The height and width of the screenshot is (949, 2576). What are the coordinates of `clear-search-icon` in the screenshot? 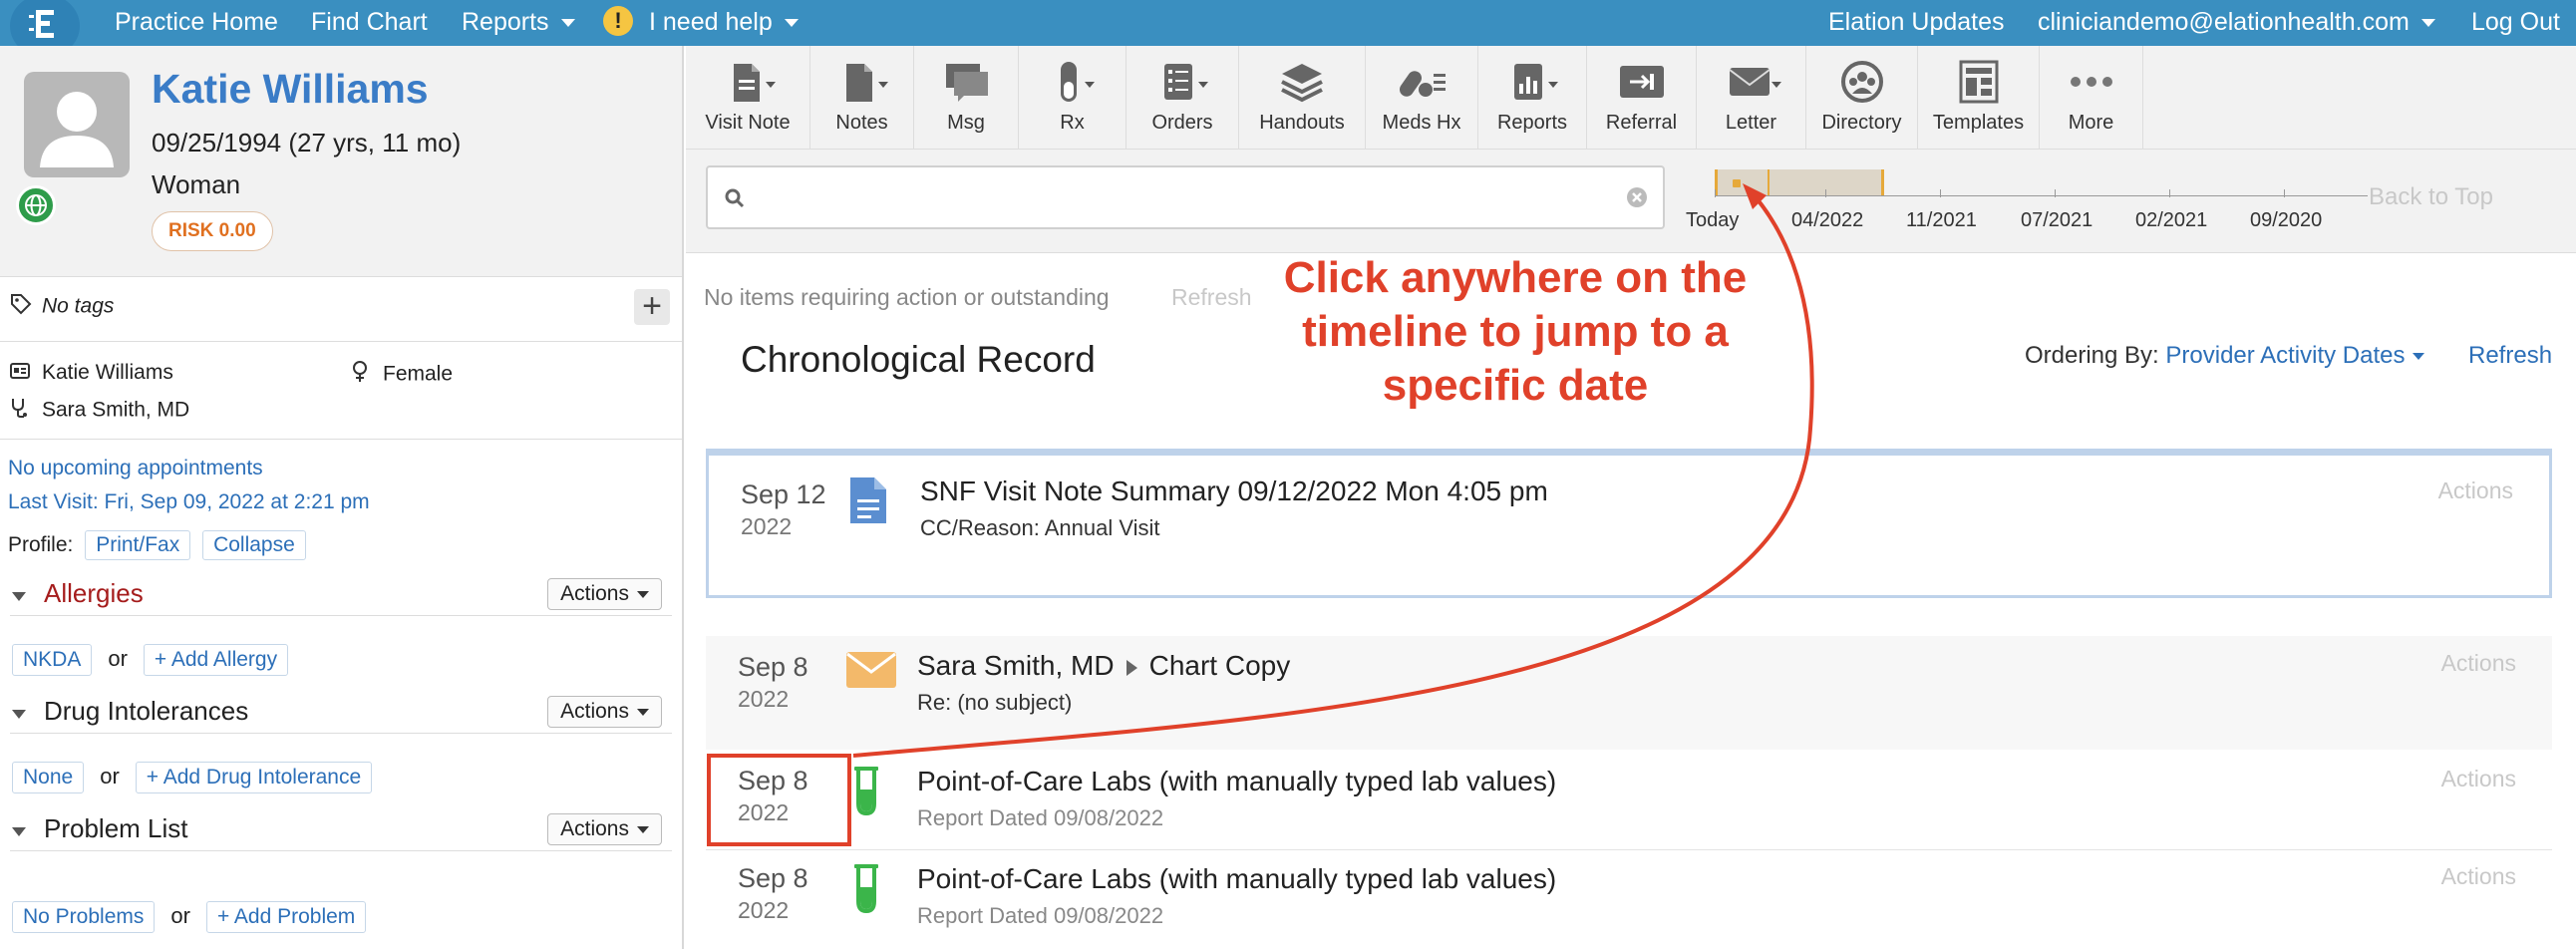 It's located at (1637, 199).